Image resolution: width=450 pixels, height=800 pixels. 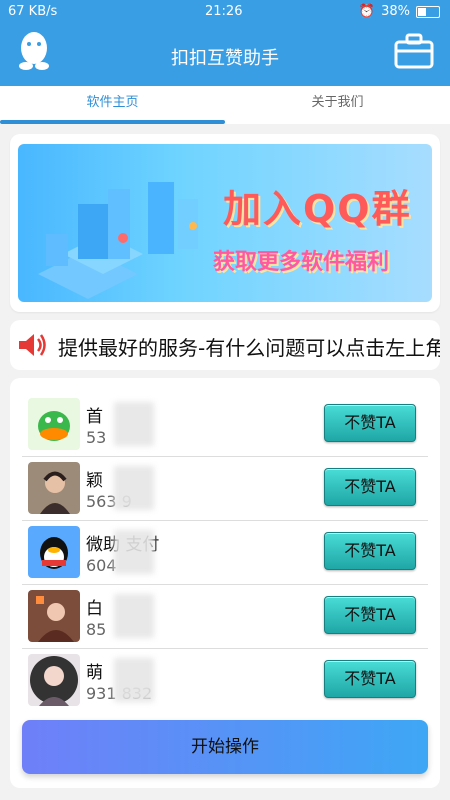 What do you see at coordinates (94, 673) in the screenshot?
I see `user-name: 萌` at bounding box center [94, 673].